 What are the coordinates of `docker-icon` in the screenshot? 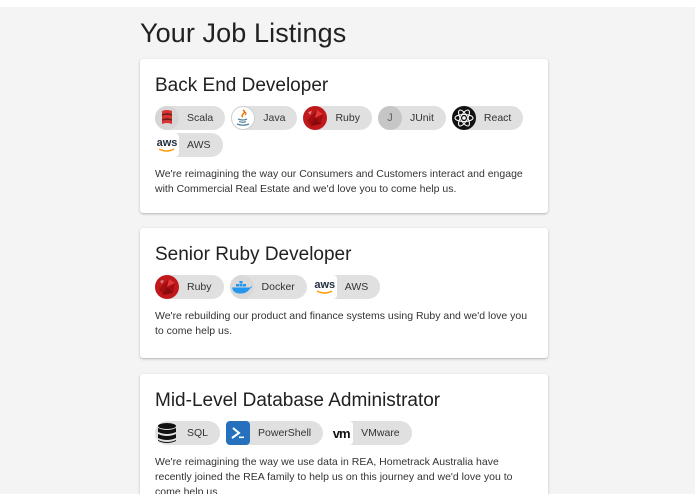 It's located at (241, 287).